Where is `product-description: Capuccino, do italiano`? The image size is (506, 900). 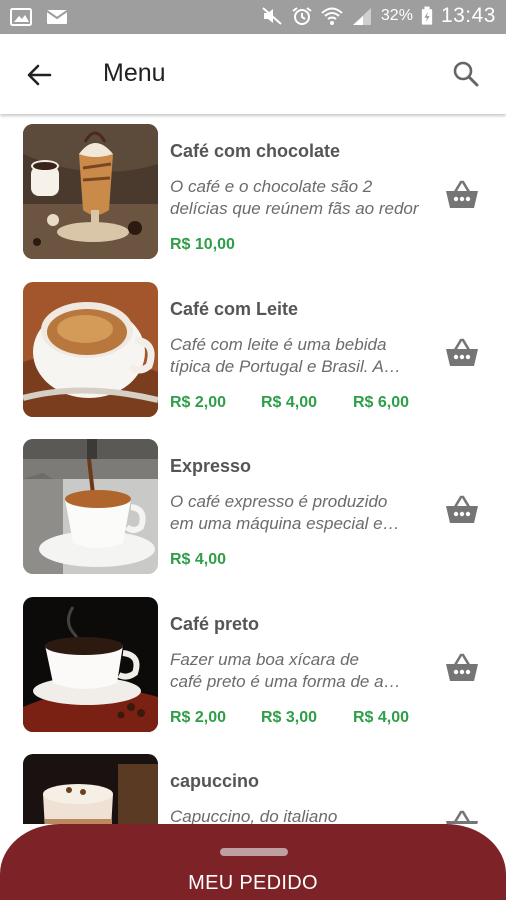
product-description: Capuccino, do italiano is located at coordinates (254, 815).